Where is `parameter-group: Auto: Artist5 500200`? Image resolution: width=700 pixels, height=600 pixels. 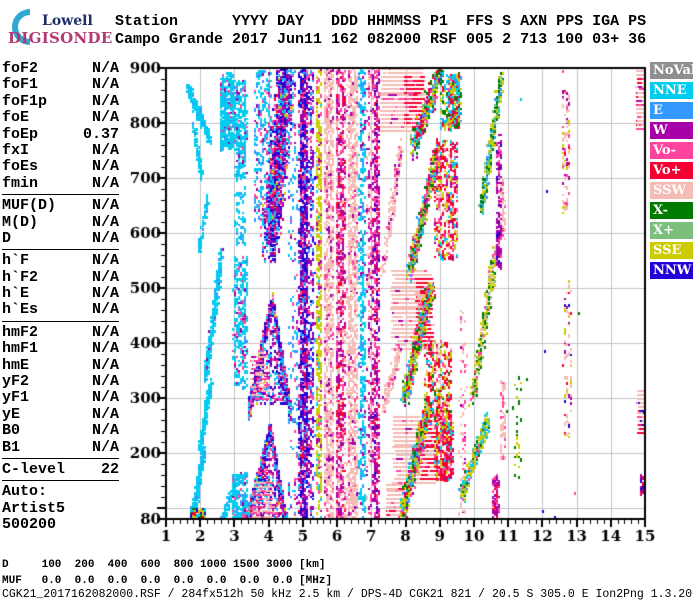
parameter-group: Auto: Artist5 500200 is located at coordinates (60, 509).